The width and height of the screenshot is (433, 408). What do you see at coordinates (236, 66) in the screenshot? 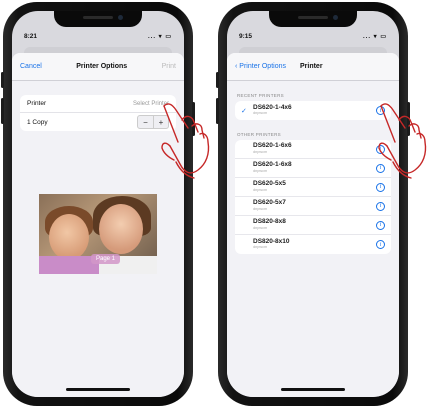
I see `chevron-left-icon: ‹` at bounding box center [236, 66].